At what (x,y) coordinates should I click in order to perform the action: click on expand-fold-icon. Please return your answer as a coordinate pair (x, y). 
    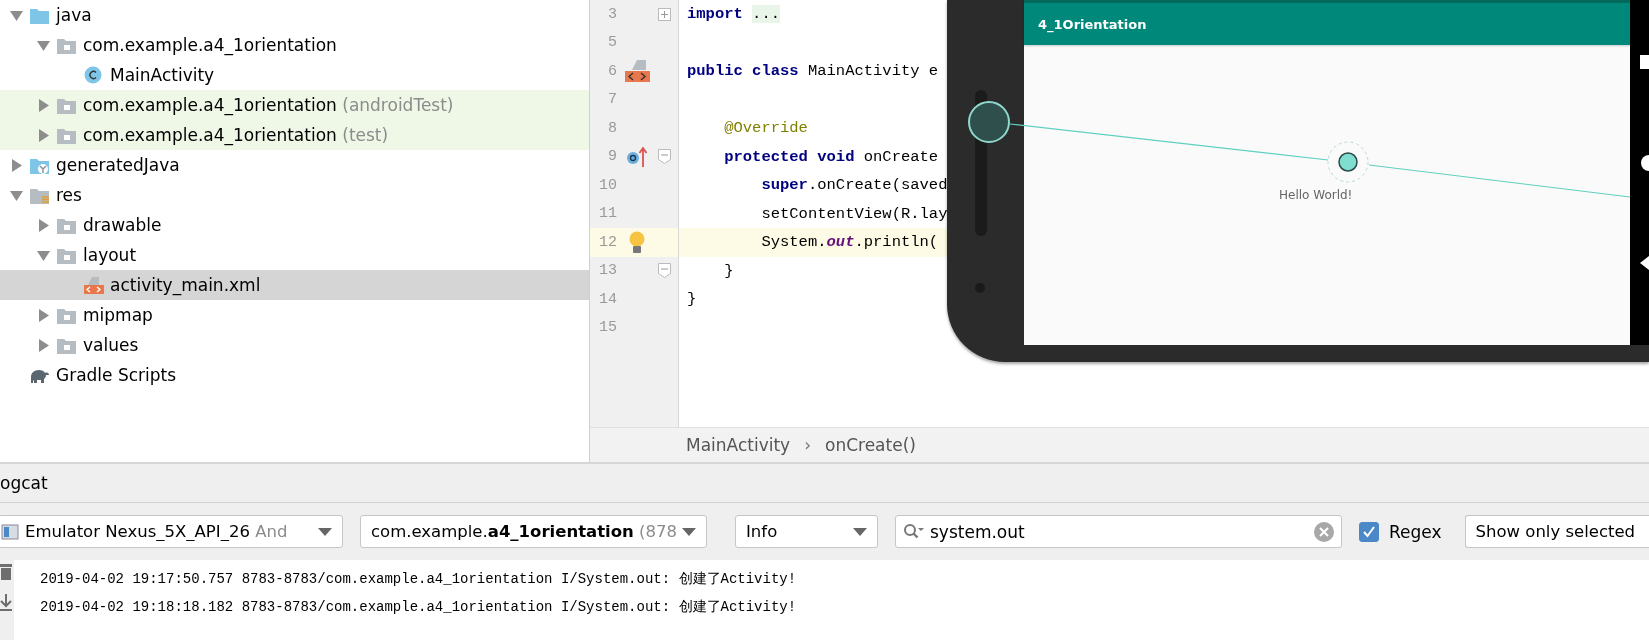
    Looking at the image, I should click on (664, 14).